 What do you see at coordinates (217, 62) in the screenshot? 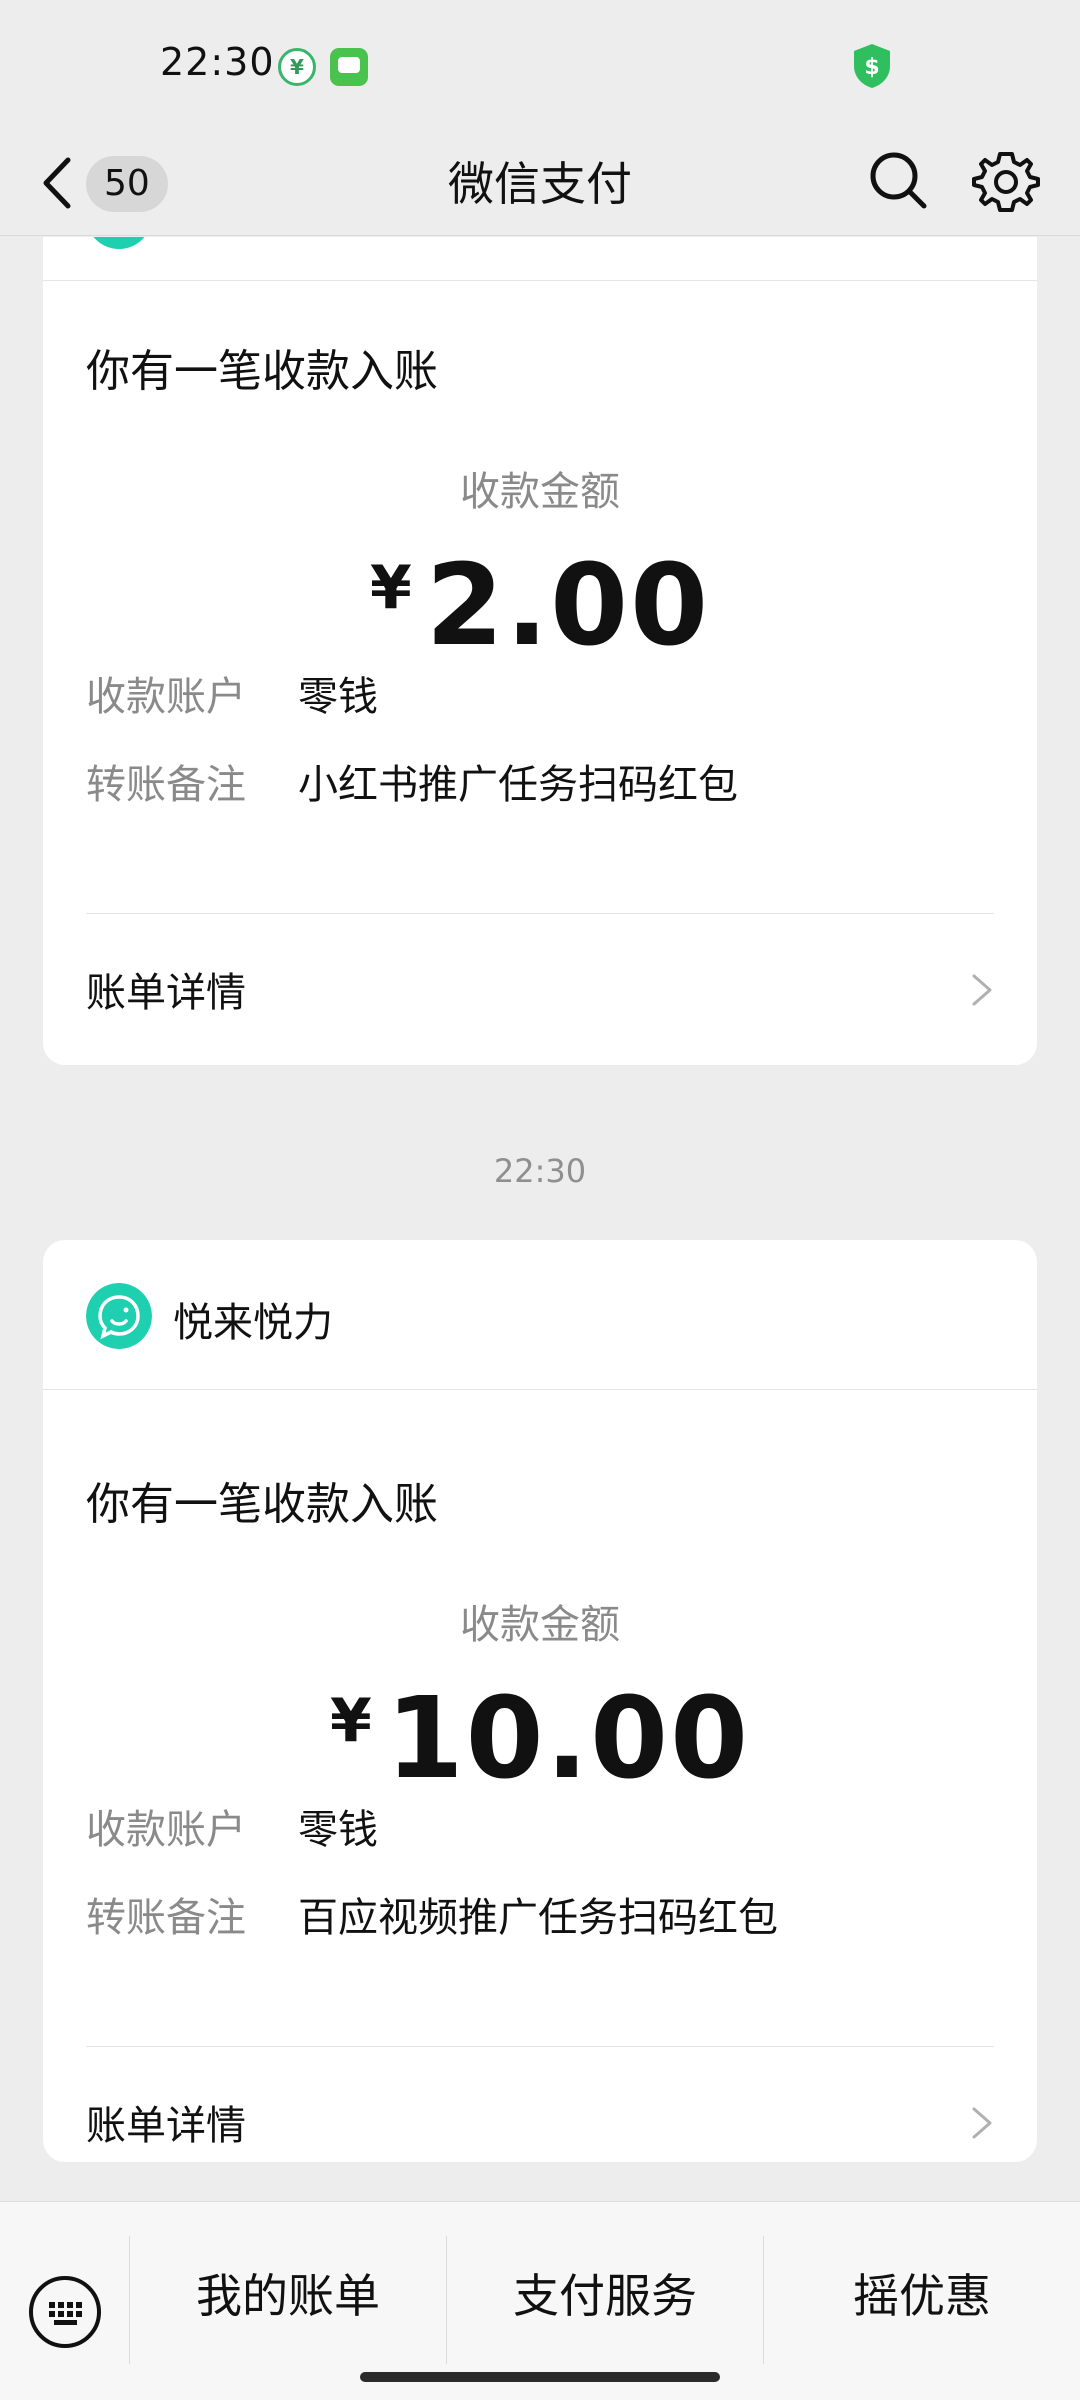
I see `status-time: 22:30` at bounding box center [217, 62].